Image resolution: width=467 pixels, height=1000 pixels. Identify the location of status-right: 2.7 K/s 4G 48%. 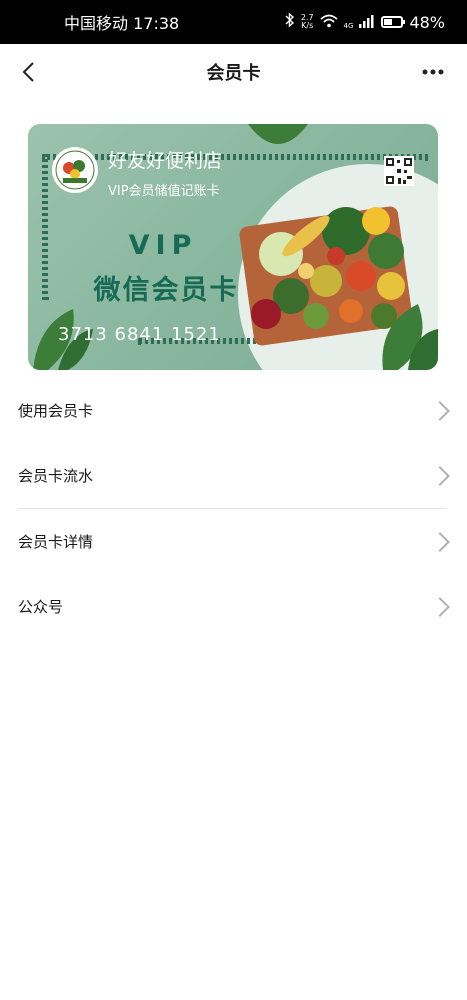
(365, 22).